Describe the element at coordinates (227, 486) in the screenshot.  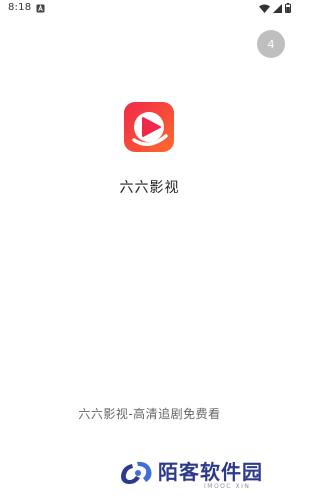
I see `watermark-subtext: IMOOC XIN` at that location.